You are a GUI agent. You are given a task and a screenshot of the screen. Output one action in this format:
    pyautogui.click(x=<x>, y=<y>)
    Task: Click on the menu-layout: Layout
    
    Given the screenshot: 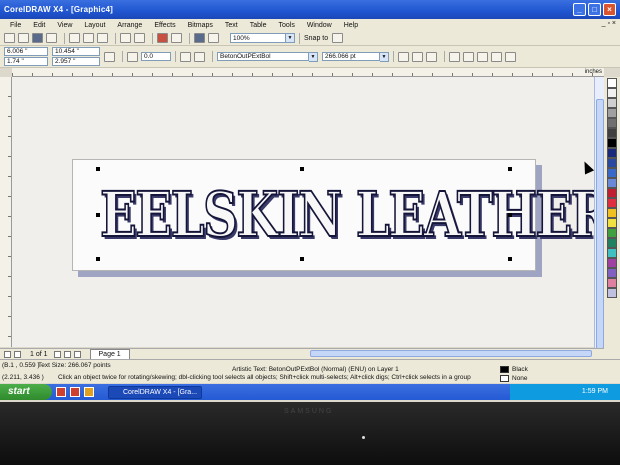 What is the action you would take?
    pyautogui.click(x=94, y=25)
    